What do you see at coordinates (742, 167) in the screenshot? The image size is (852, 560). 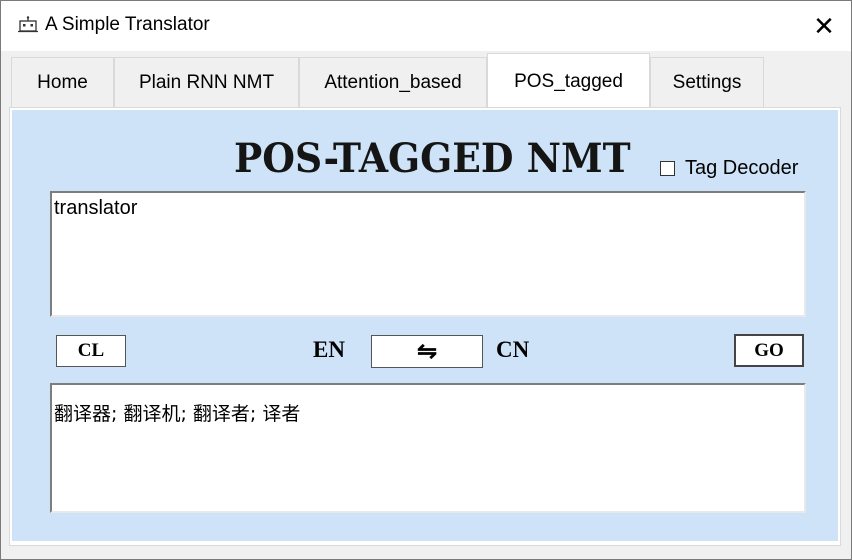 I see `tag-decoder-label: Tag Decoder` at bounding box center [742, 167].